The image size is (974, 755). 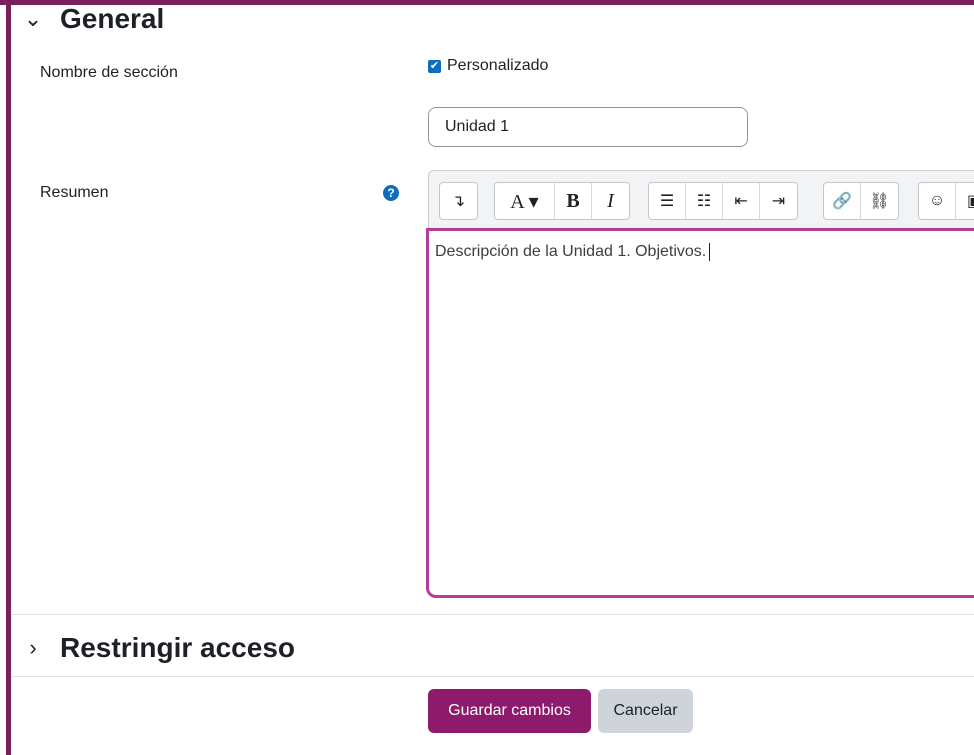 I want to click on help-icon: ?, so click(x=391, y=193).